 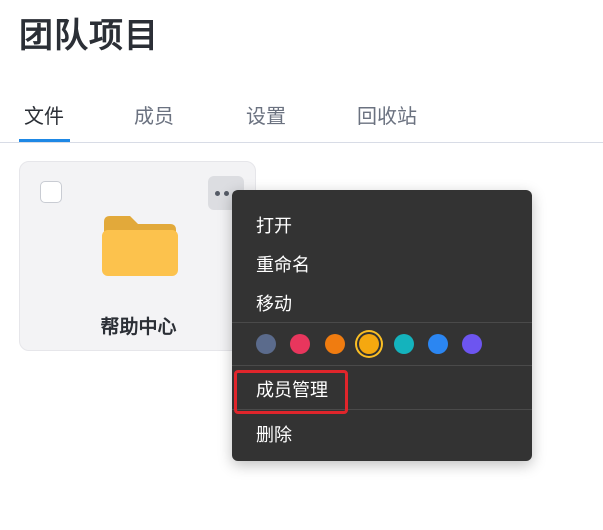 What do you see at coordinates (472, 344) in the screenshot?
I see `color-swatch-violet` at bounding box center [472, 344].